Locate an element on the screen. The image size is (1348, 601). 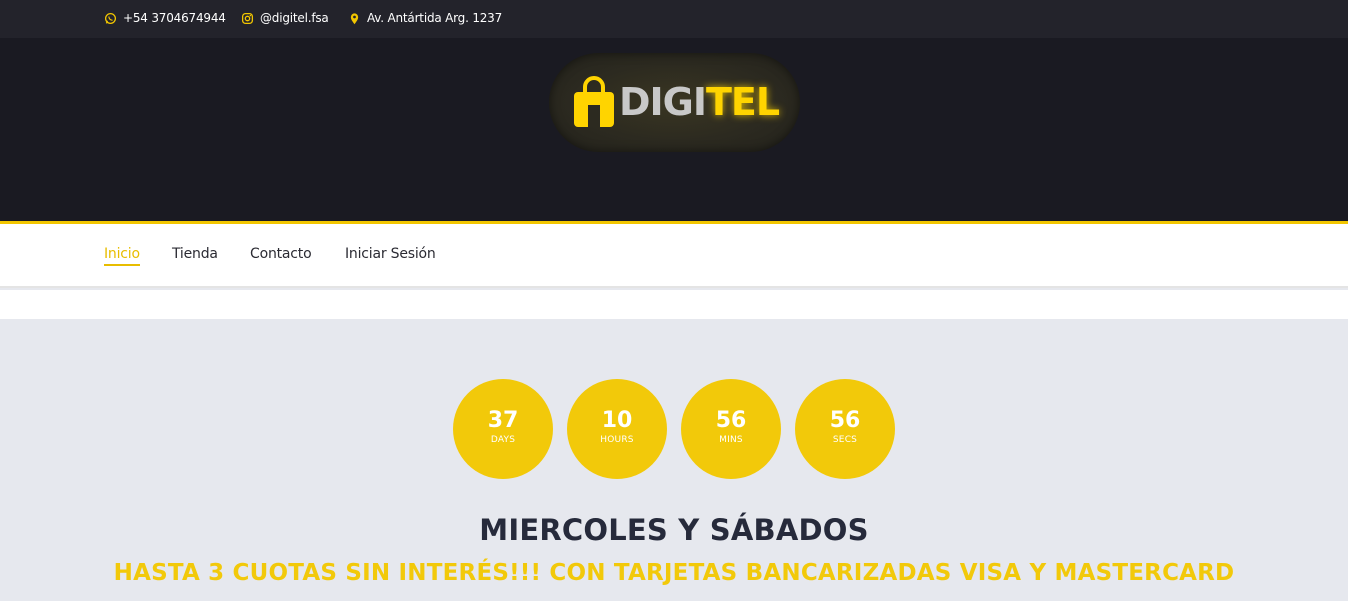
promo-countdown: 37 DAYS 10 HOURS 56 MINS 56 SECS is located at coordinates (674, 429).